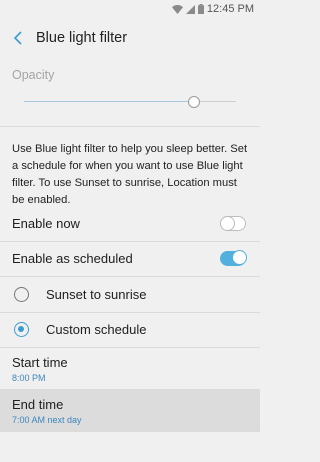 The image size is (320, 462). What do you see at coordinates (96, 330) in the screenshot?
I see `custom-schedule-label: Custom schedule` at bounding box center [96, 330].